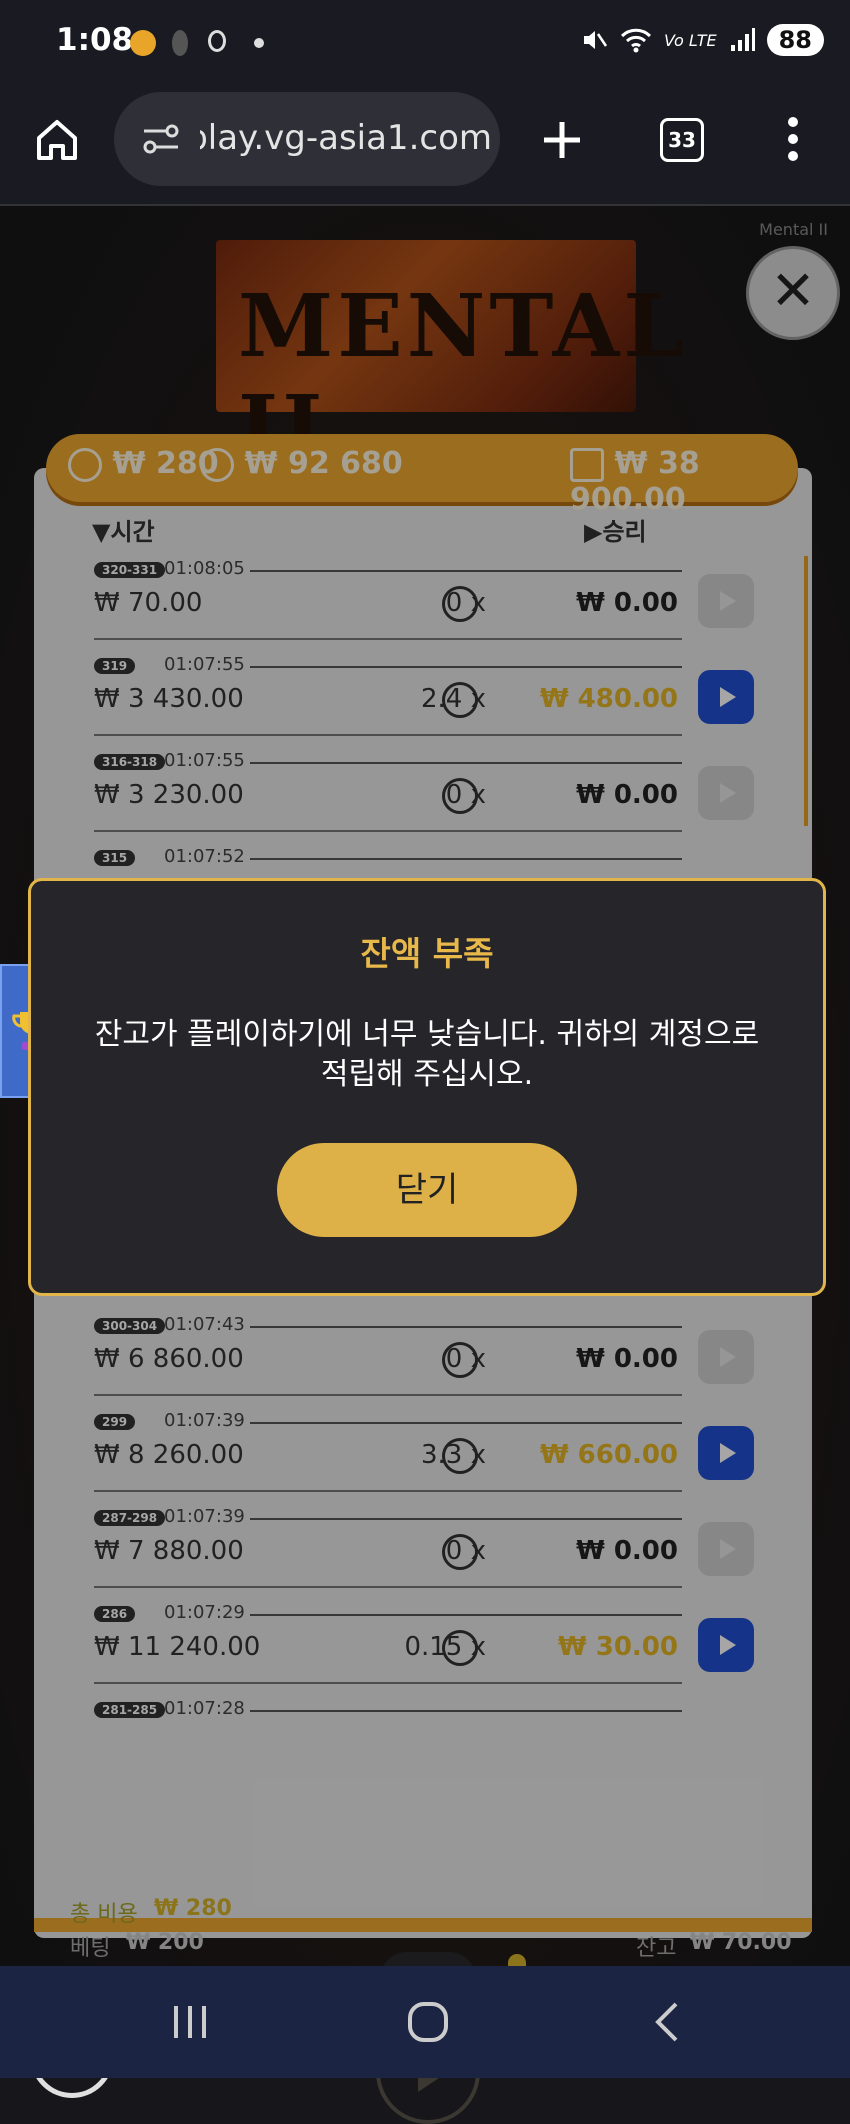 The image size is (850, 2124). Describe the element at coordinates (427, 1054) in the screenshot. I see `dialog-message: 잔고가 플레이하기에 너무 낮습니다. 귀하의 계정으로 적립해 주십시오.` at that location.